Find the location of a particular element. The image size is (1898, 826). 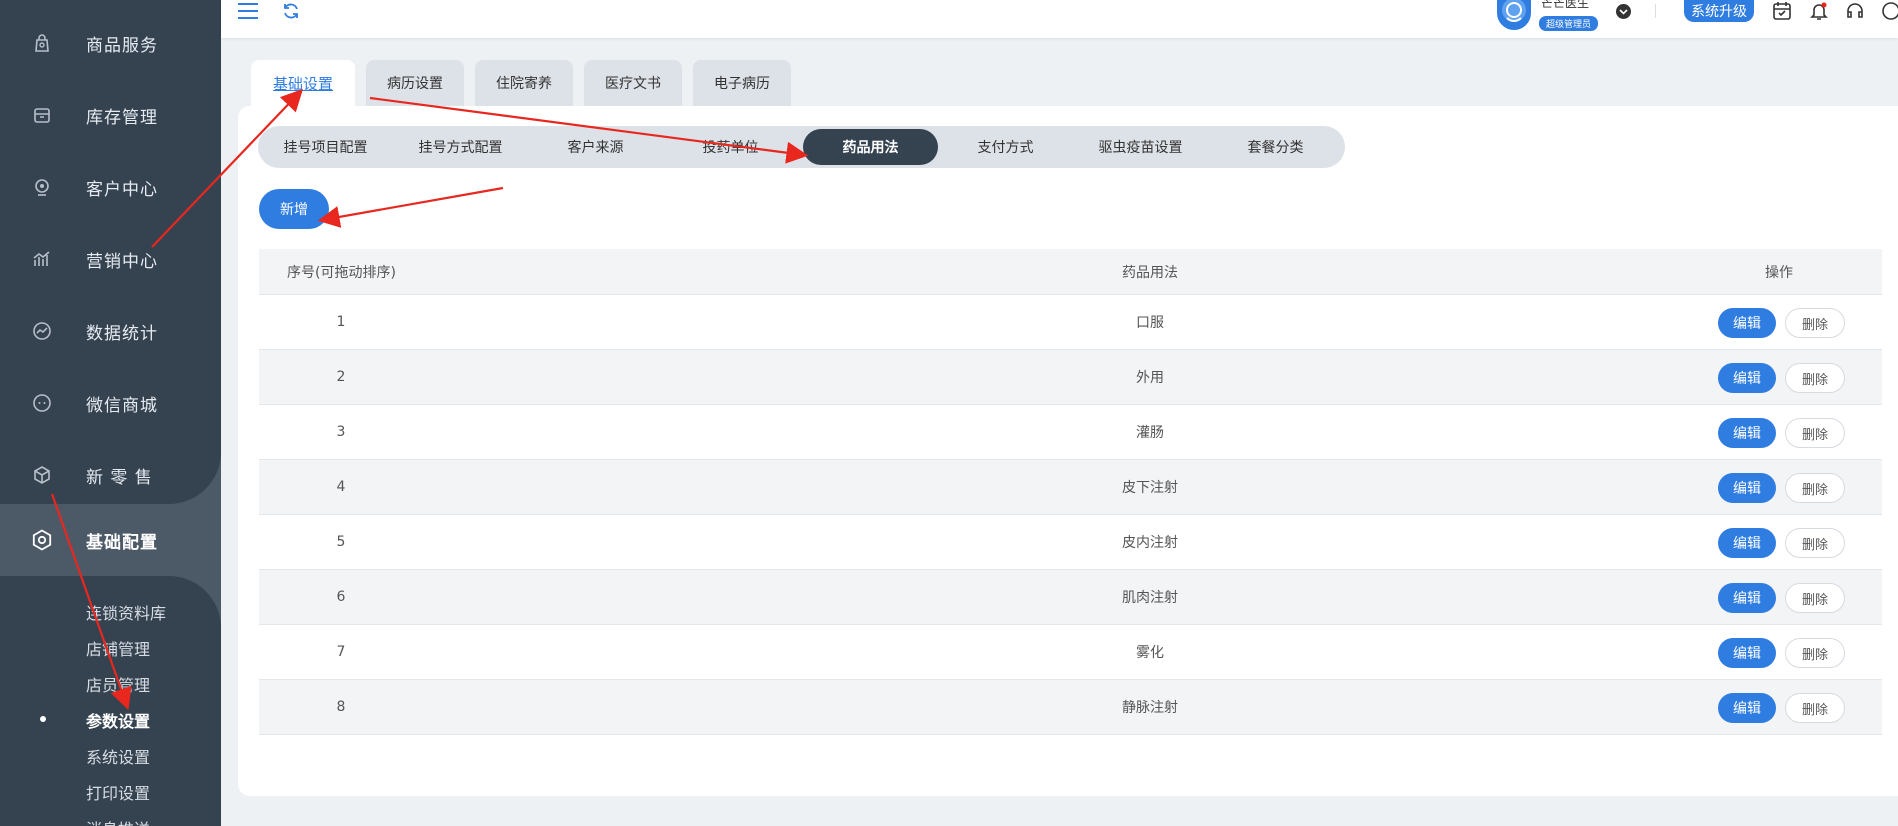

calendar-icon is located at coordinates (1782, 11).